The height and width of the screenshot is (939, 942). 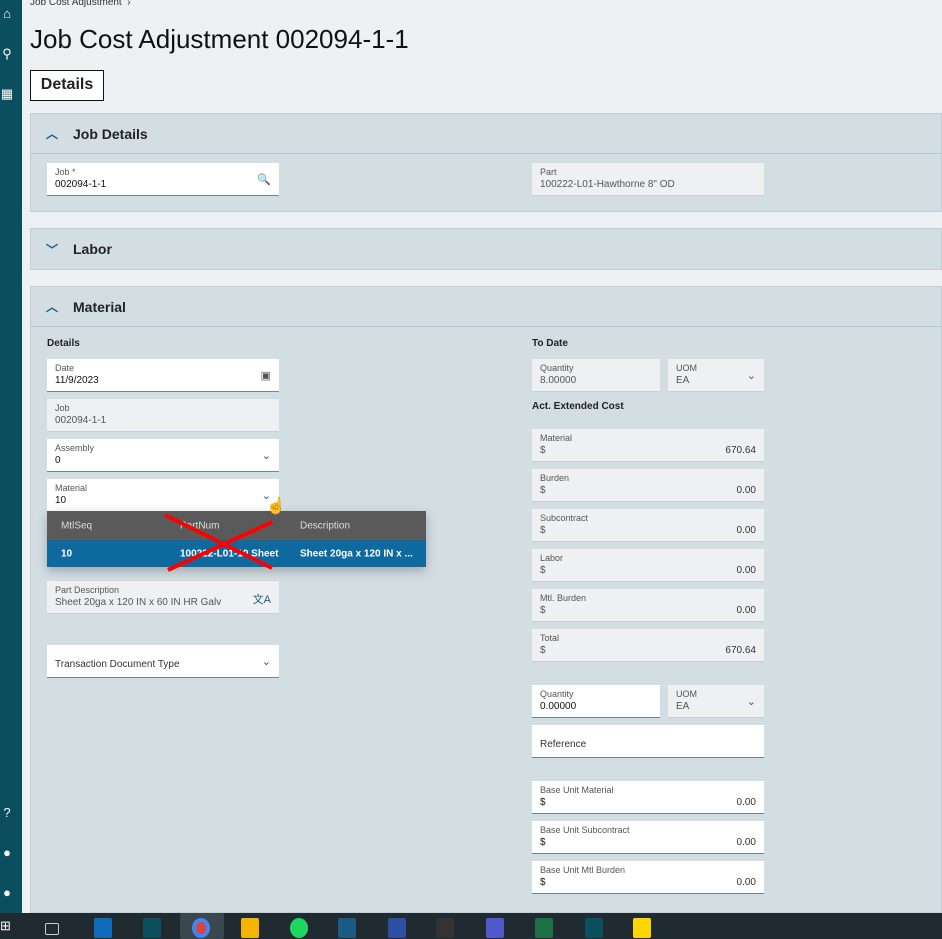 I want to click on task-view-icon, so click(x=52, y=929).